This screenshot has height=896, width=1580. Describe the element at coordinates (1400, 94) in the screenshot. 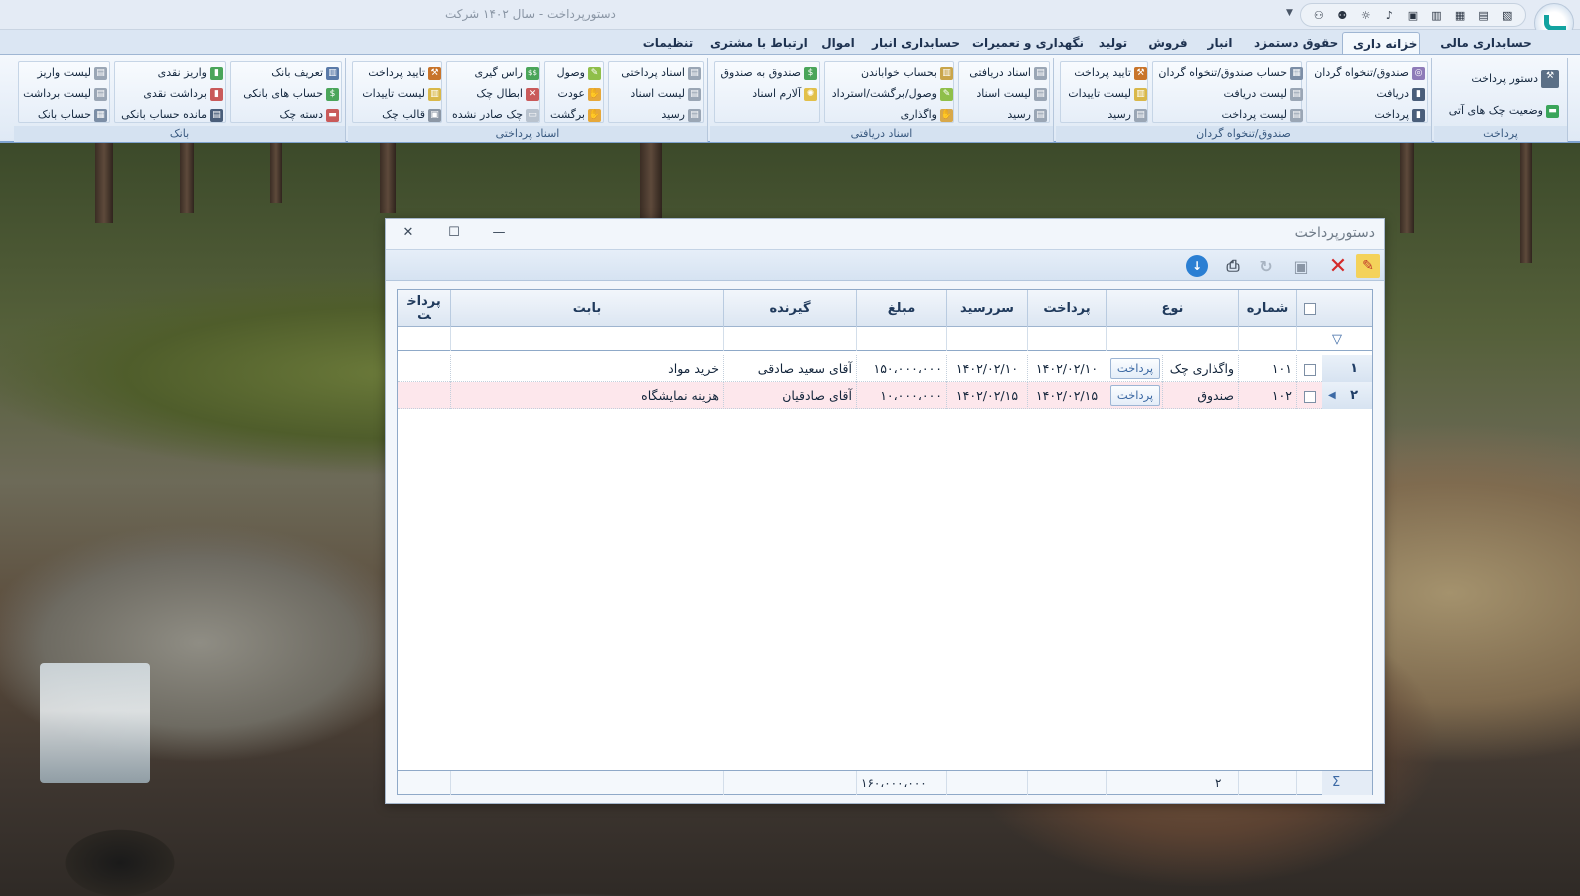

I see `cashbox-receive-button: دریافت ▮` at that location.